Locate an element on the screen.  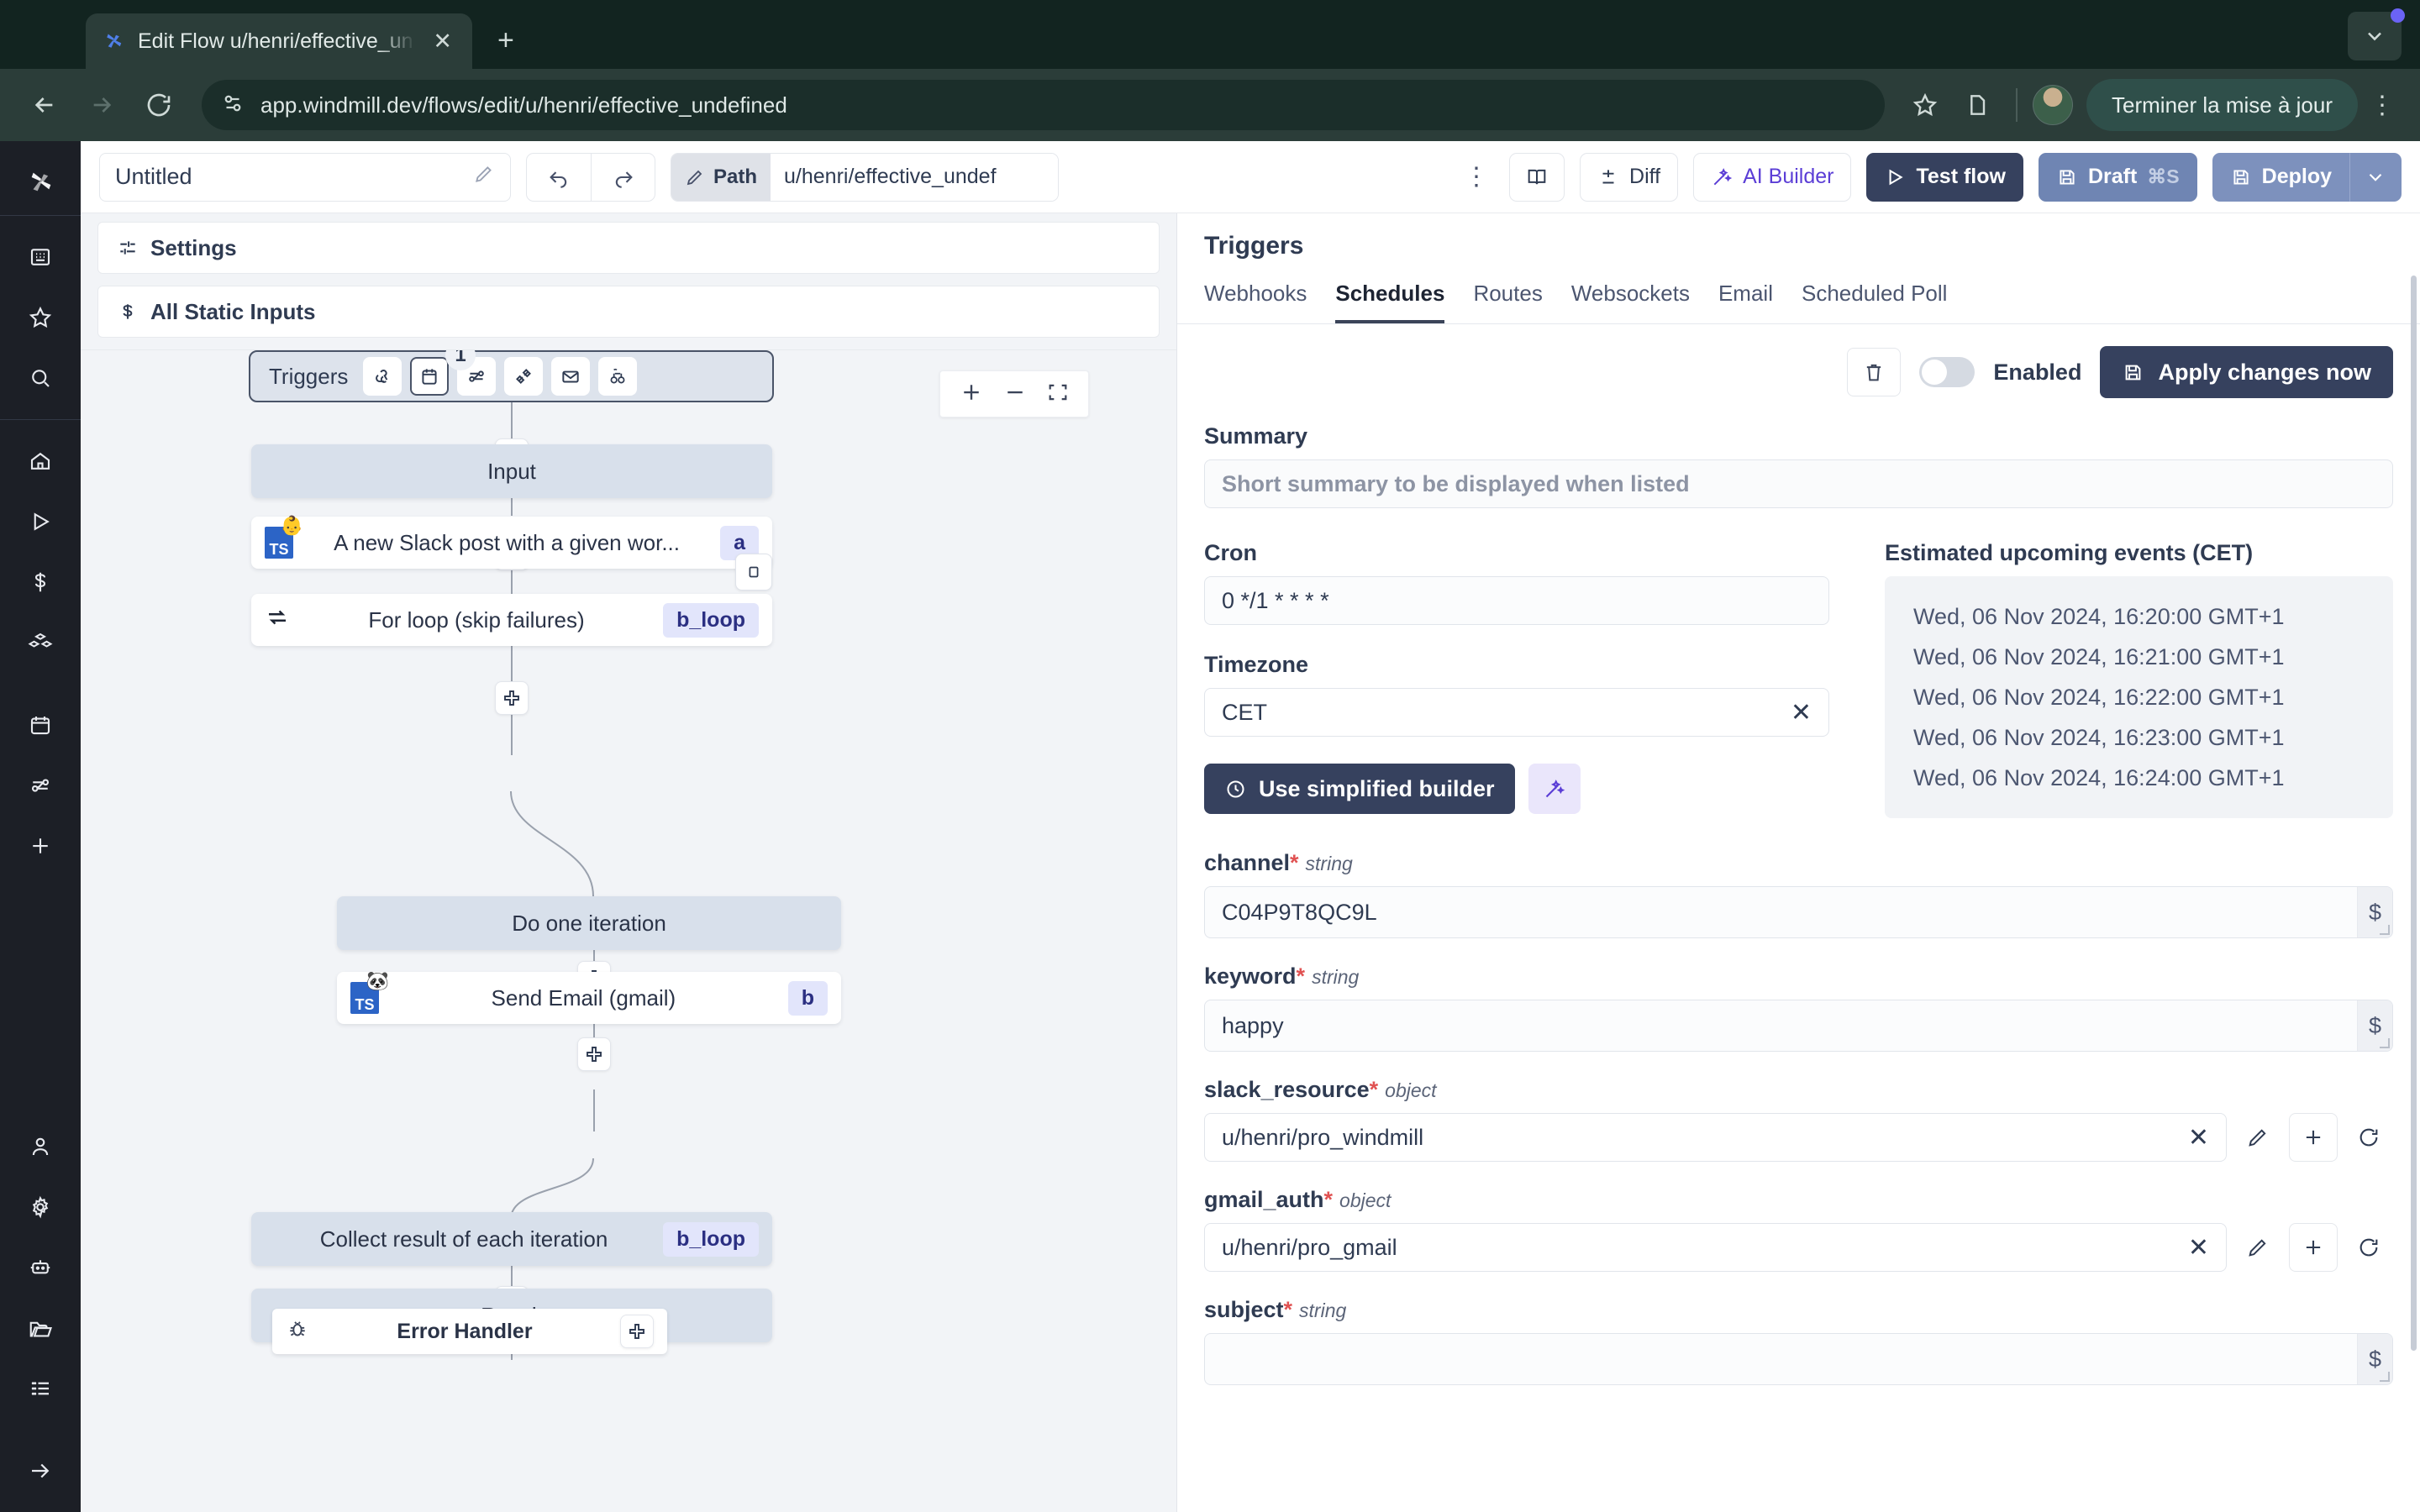
cron-input: 0 */1 * * * * is located at coordinates (1516, 600).